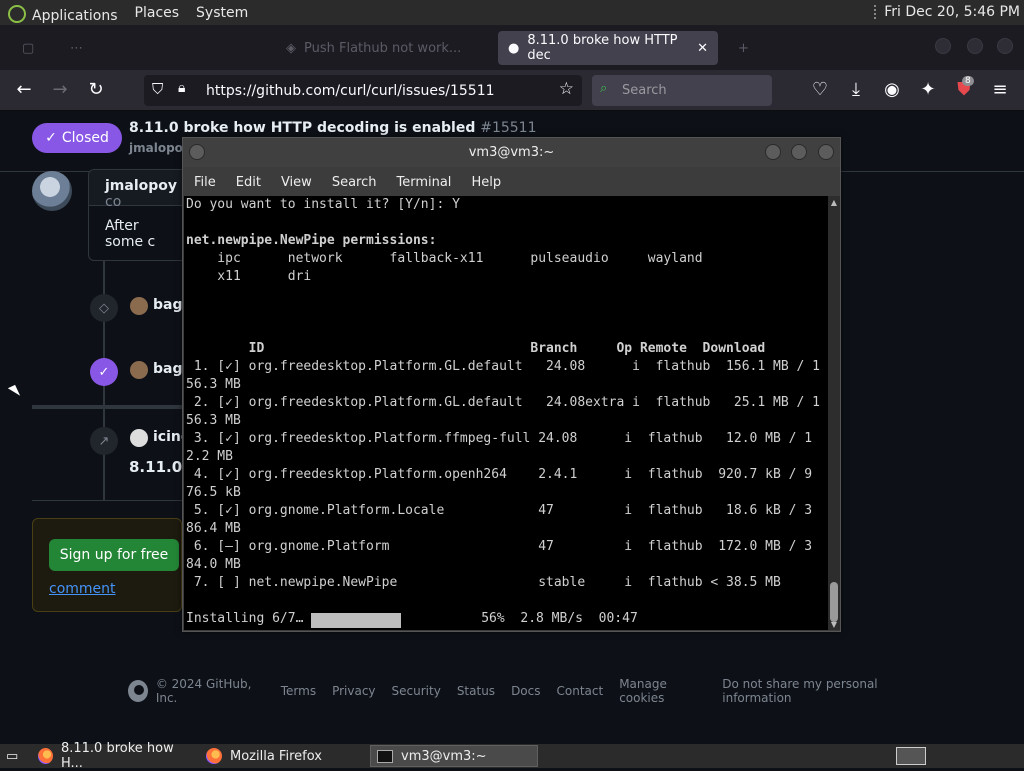 This screenshot has width=1024, height=771. What do you see at coordinates (114, 555) in the screenshot?
I see `sign-up-button: Sign up for free` at bounding box center [114, 555].